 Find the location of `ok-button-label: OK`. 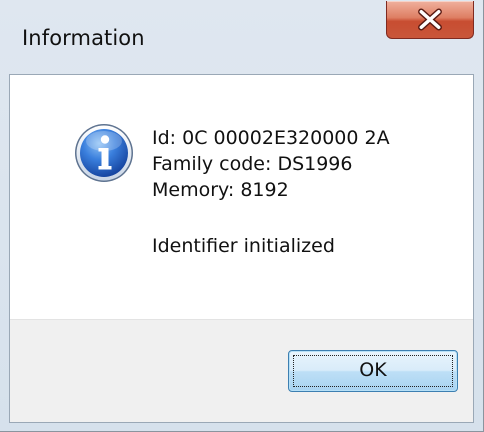

ok-button-label: OK is located at coordinates (373, 370).